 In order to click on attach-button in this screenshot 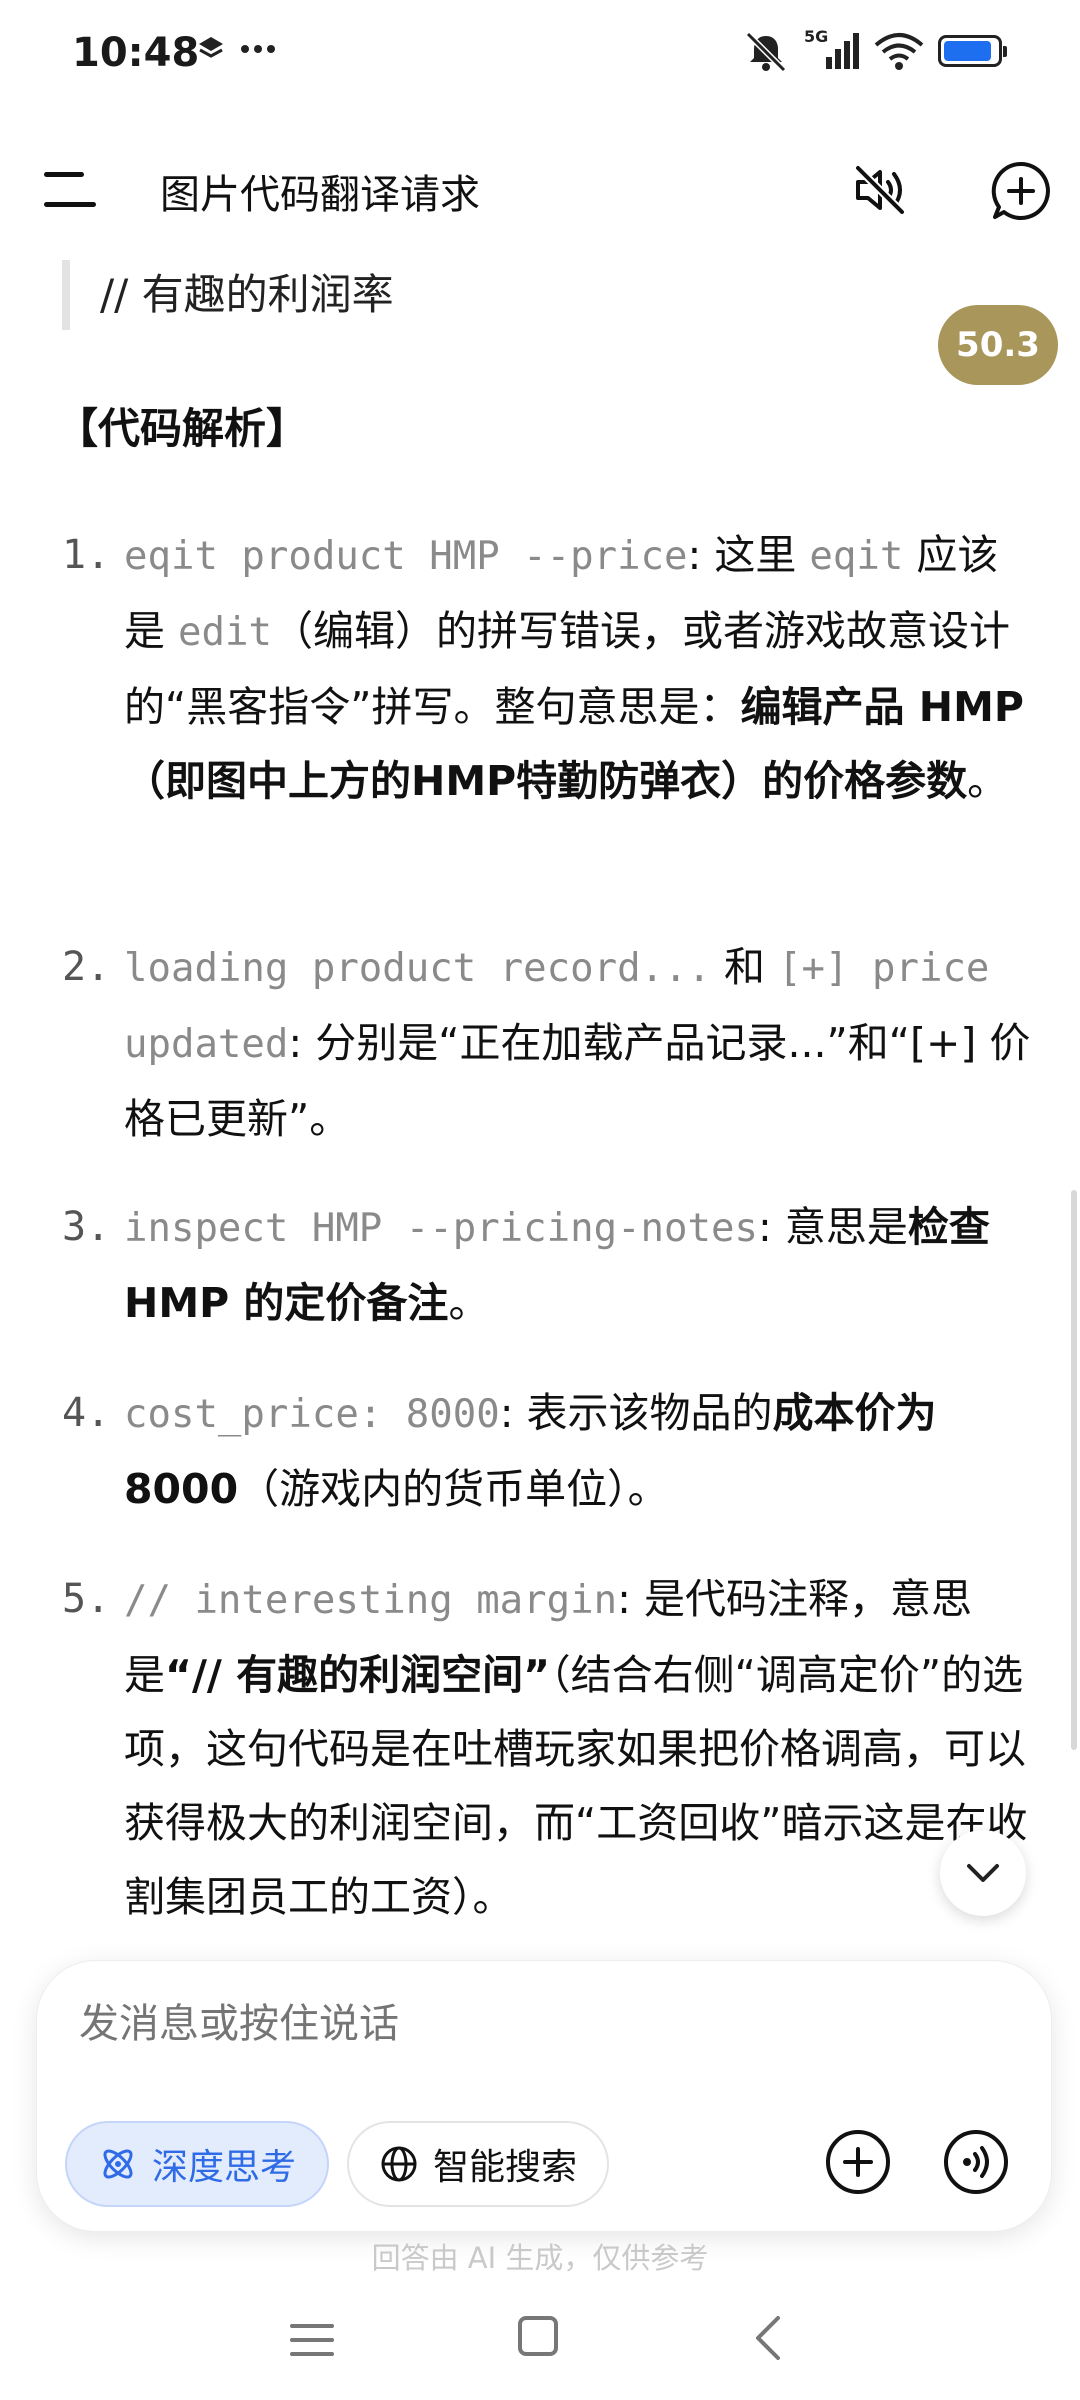, I will do `click(858, 2162)`.